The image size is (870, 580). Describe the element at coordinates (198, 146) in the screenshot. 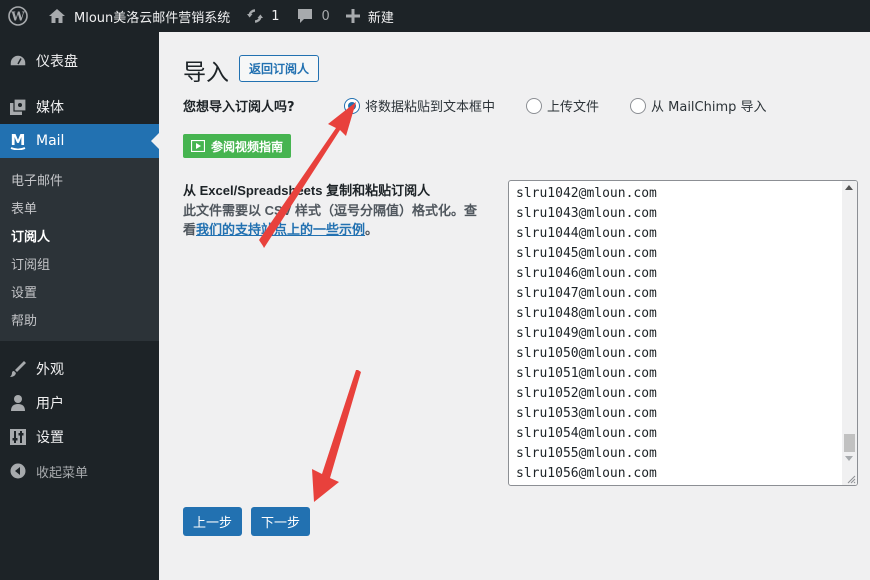

I see `video-play-icon` at that location.